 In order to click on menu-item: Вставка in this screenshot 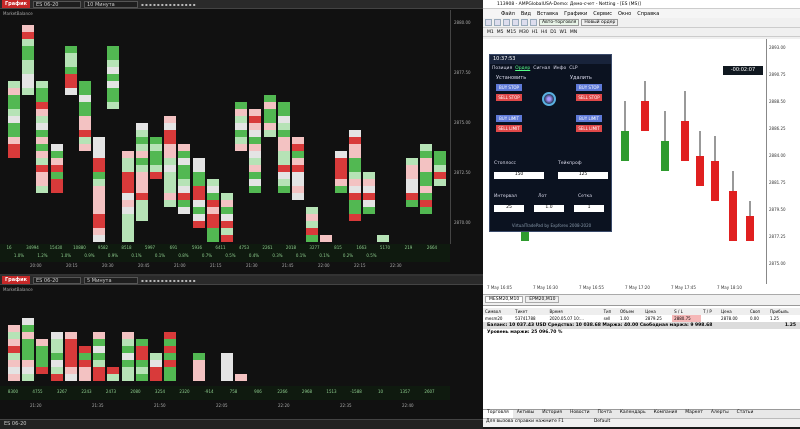, I will do `click(547, 14)`.